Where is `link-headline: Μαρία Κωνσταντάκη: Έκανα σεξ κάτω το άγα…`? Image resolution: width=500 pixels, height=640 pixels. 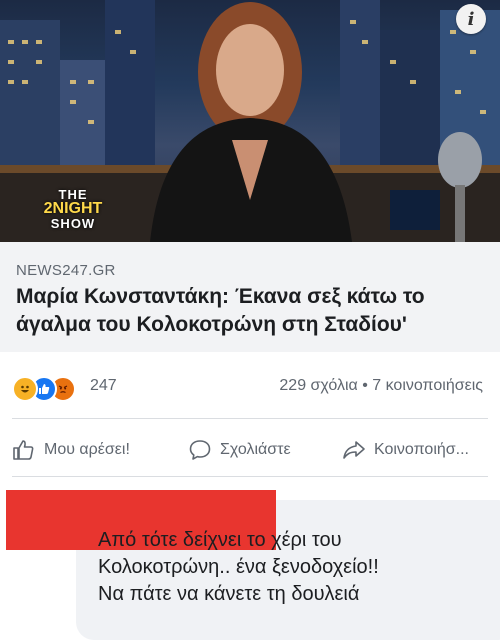 link-headline: Μαρία Κωνσταντάκη: Έκανα σεξ κάτω το άγα… is located at coordinates (251, 311).